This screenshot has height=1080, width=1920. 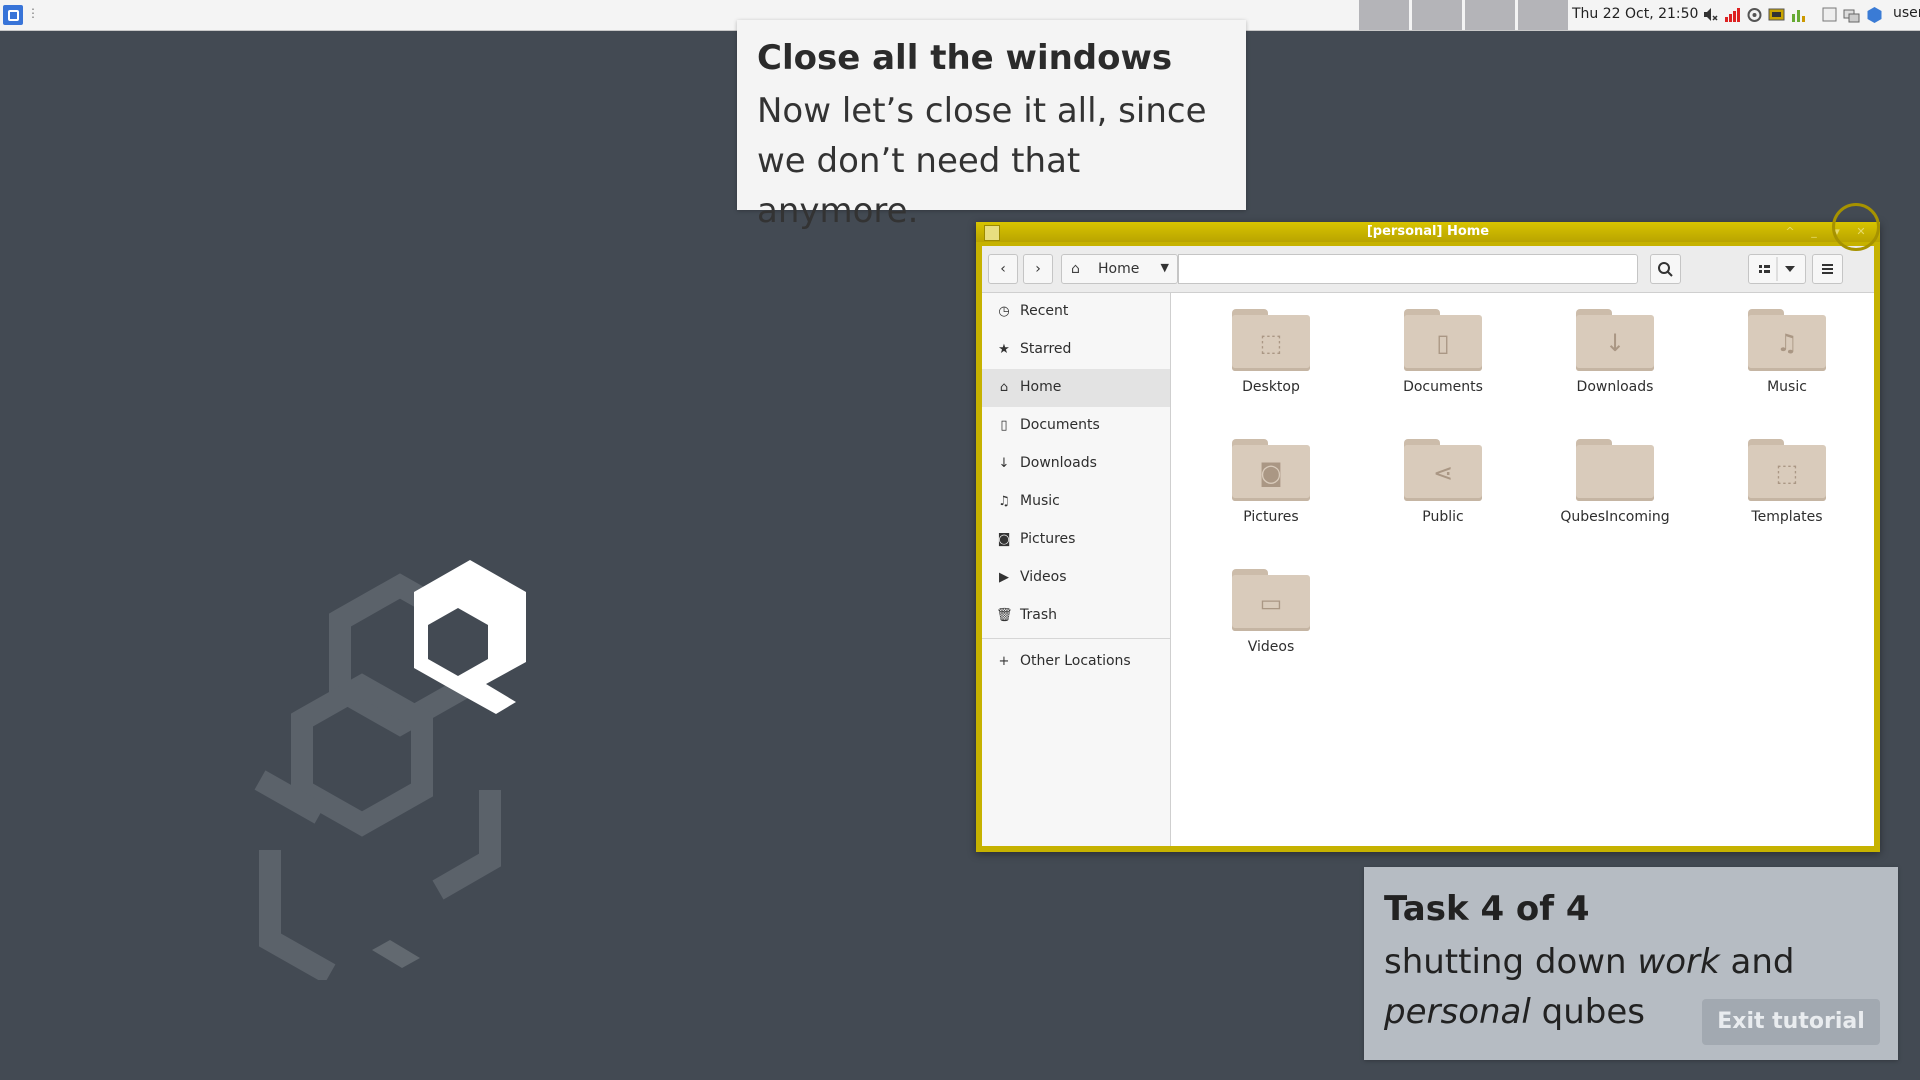 What do you see at coordinates (1076, 388) in the screenshot?
I see `sidebar-item-home: ⌂ Home` at bounding box center [1076, 388].